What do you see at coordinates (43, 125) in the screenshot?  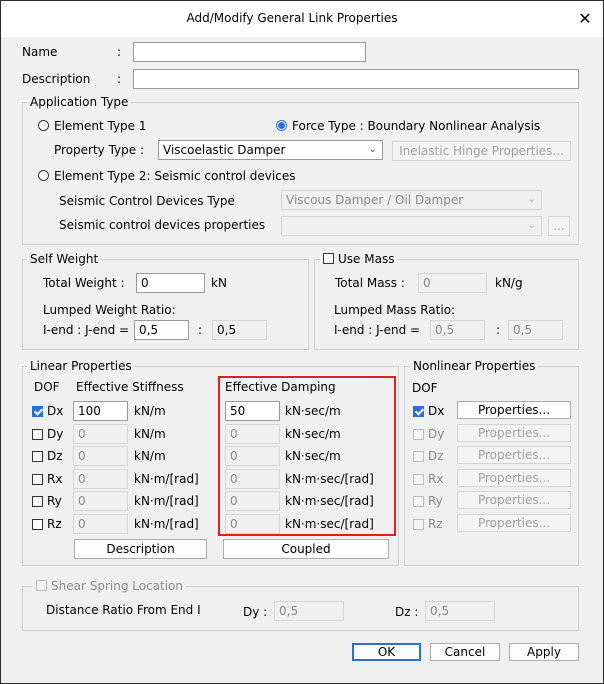 I see `element-type-1-radio` at bounding box center [43, 125].